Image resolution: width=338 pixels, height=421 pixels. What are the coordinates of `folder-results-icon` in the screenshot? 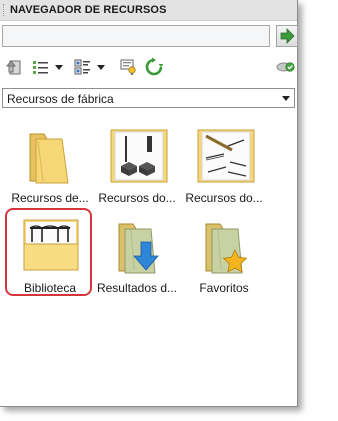 It's located at (138, 248).